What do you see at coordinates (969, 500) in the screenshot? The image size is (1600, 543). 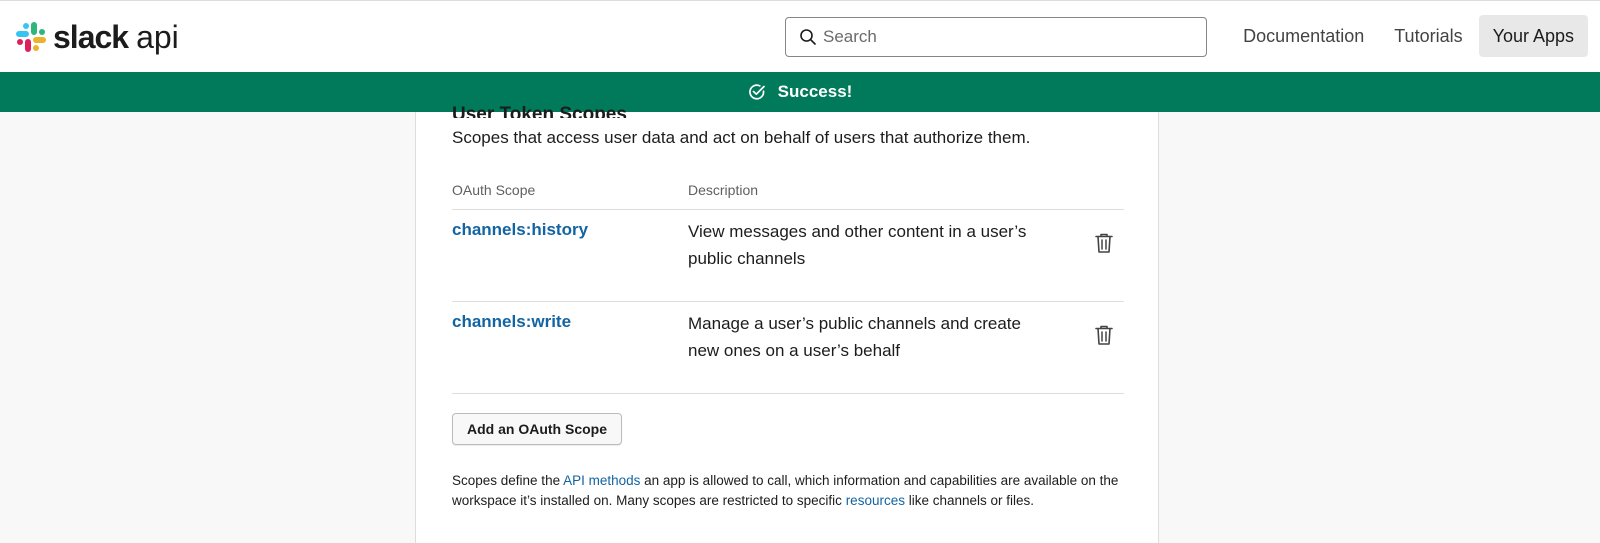 I see `footnote-text: like channels or files.` at bounding box center [969, 500].